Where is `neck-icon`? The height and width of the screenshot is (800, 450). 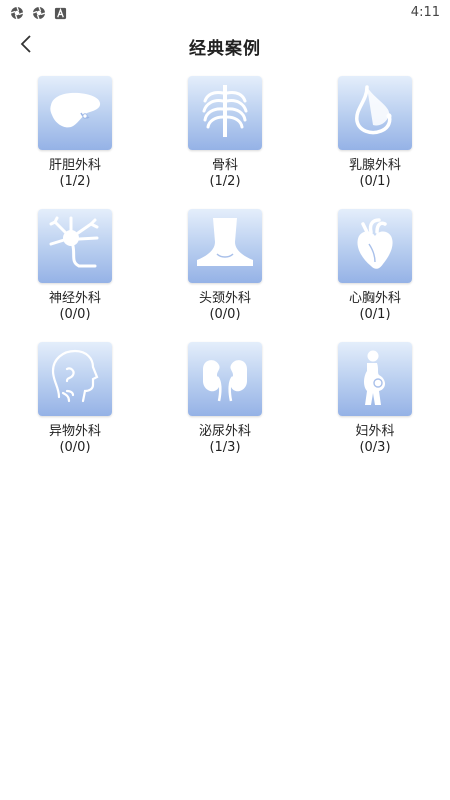 neck-icon is located at coordinates (225, 246).